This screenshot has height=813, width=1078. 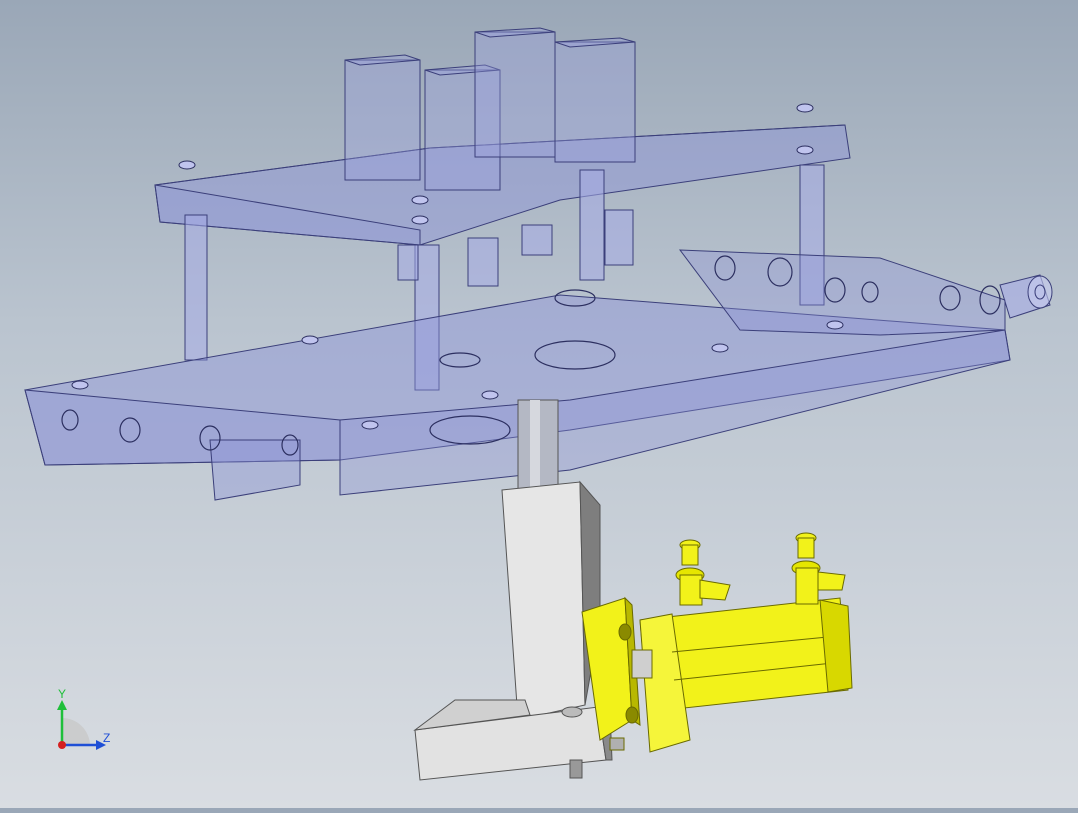 What do you see at coordinates (703, 572) in the screenshot?
I see `air-fitting-left` at bounding box center [703, 572].